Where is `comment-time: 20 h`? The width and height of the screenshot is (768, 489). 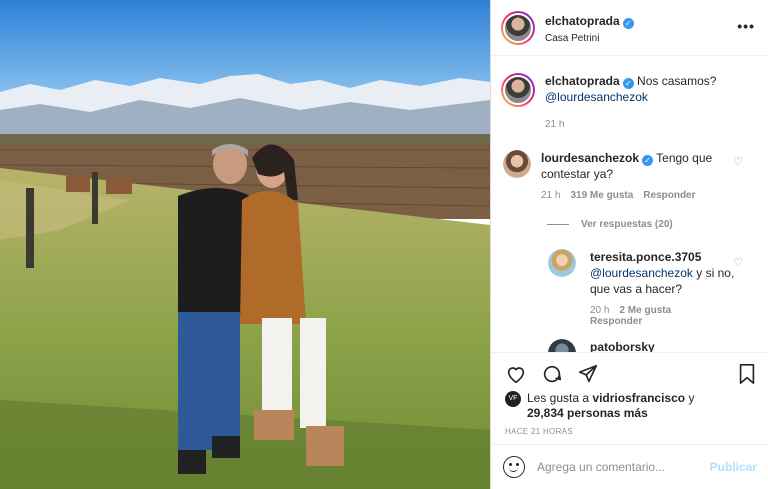 comment-time: 20 h is located at coordinates (600, 310).